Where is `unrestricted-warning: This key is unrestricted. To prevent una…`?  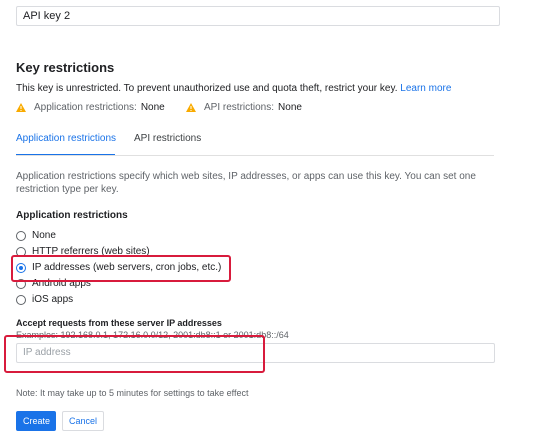
unrestricted-warning: This key is unrestricted. To prevent una… is located at coordinates (233, 88).